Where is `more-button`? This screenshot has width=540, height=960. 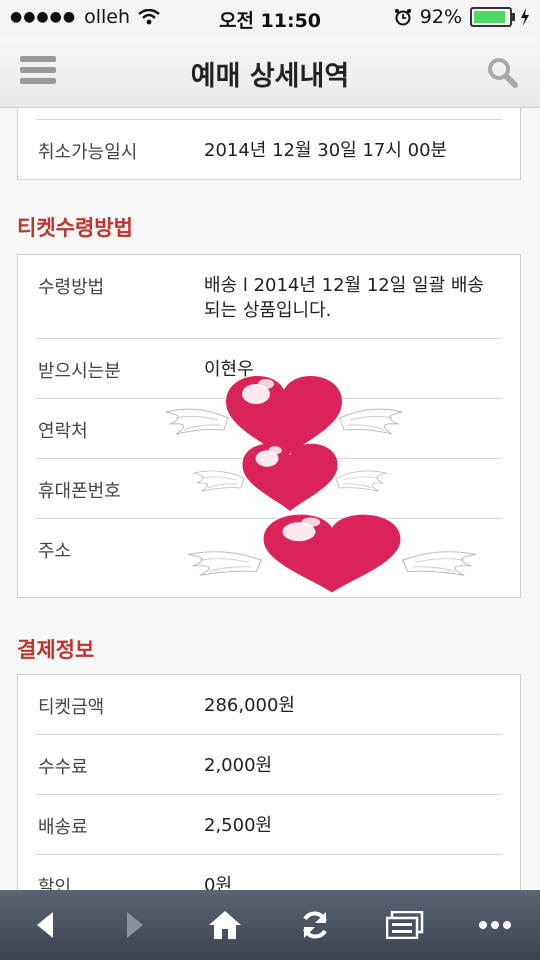 more-button is located at coordinates (495, 925).